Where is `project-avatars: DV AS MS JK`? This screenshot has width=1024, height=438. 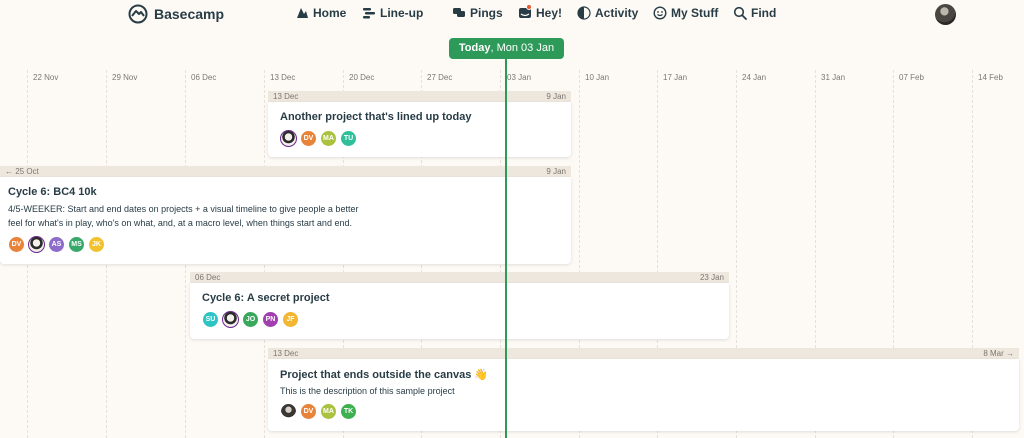
project-avatars: DV AS MS JK is located at coordinates (283, 244).